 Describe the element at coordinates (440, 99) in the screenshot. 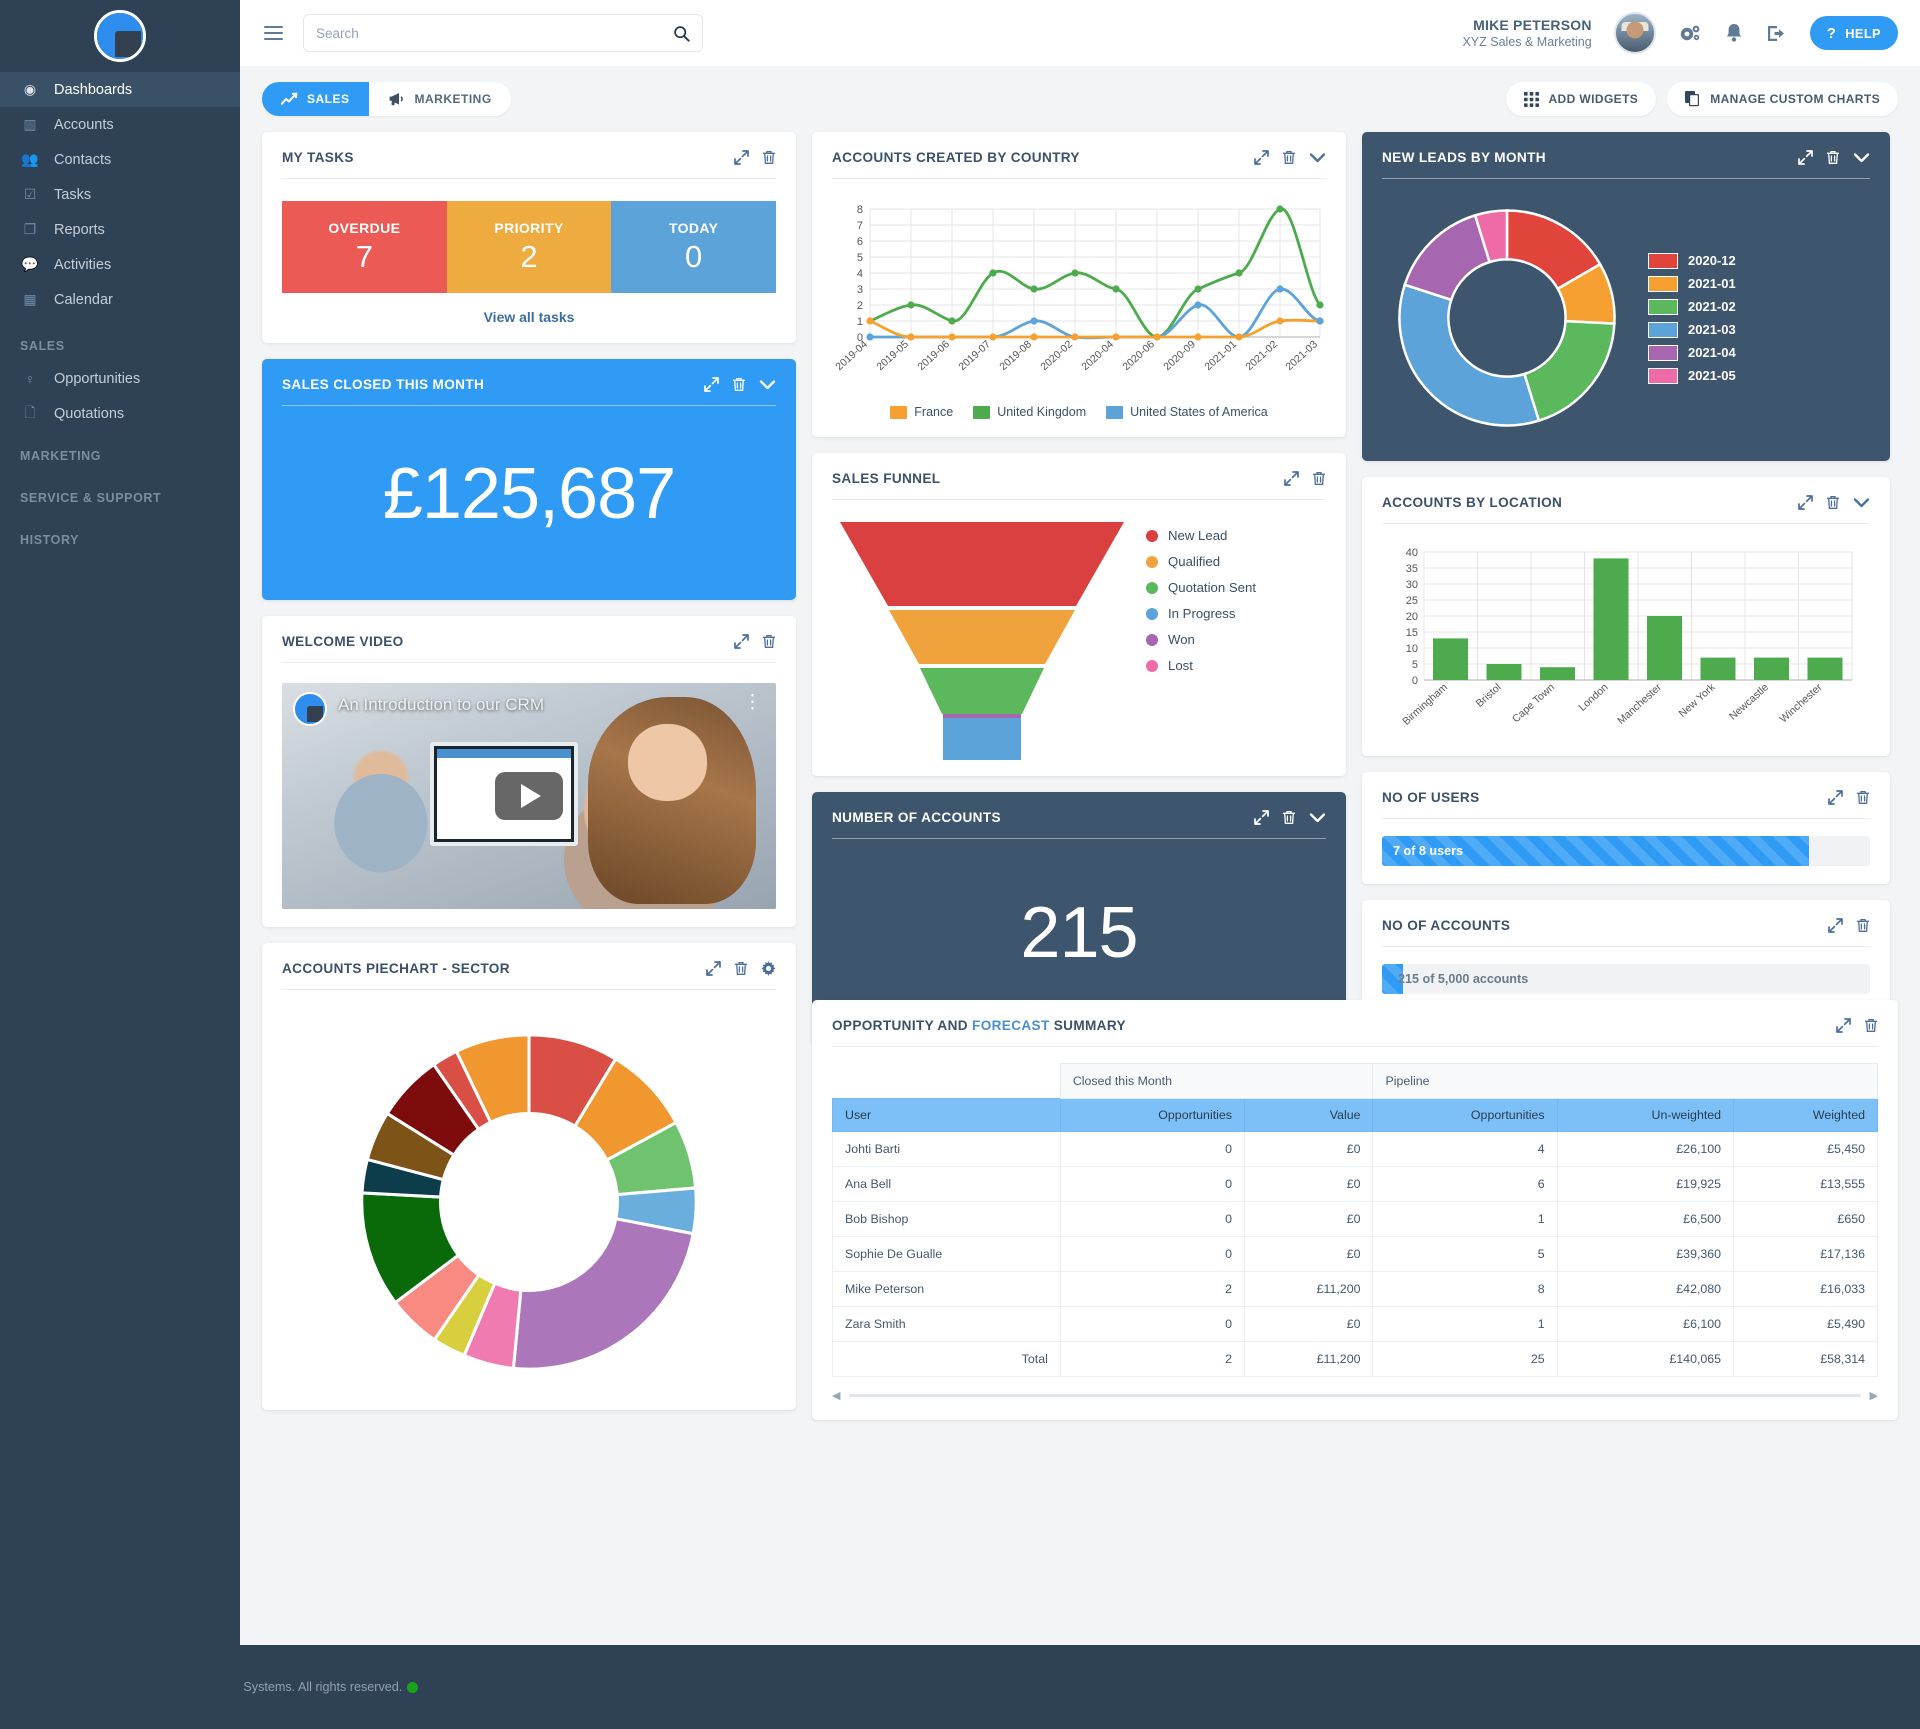

I see `tab-marketing: MARKETING` at that location.